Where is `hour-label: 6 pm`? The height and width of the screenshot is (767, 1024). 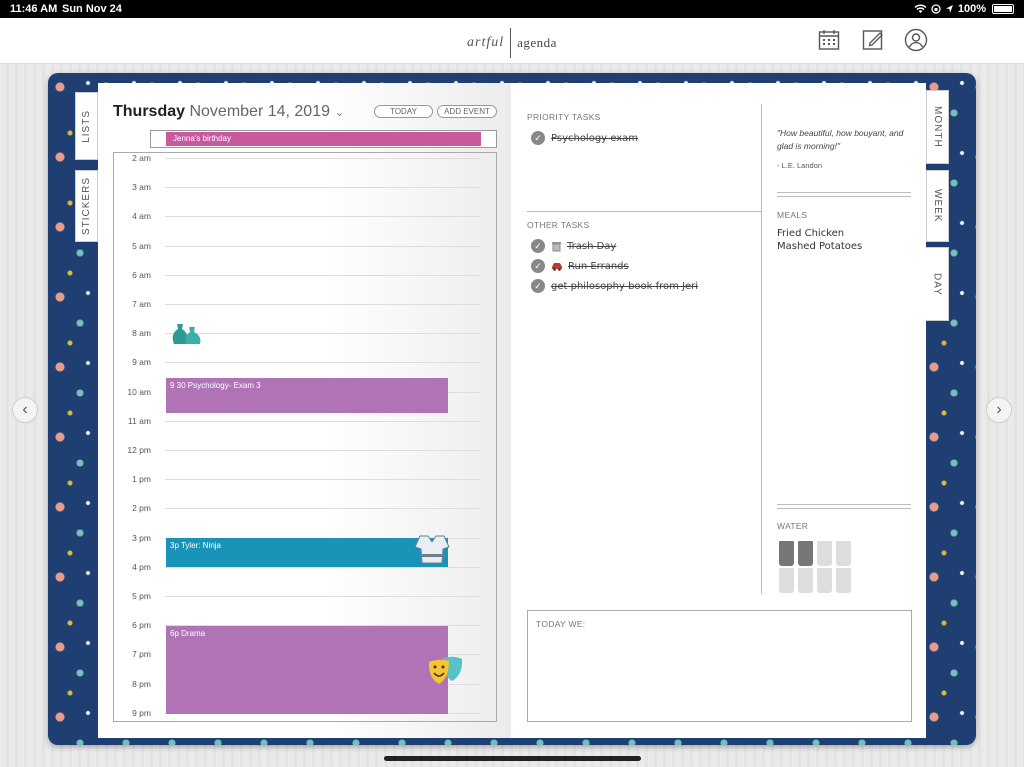
hour-label: 6 pm is located at coordinates (141, 625).